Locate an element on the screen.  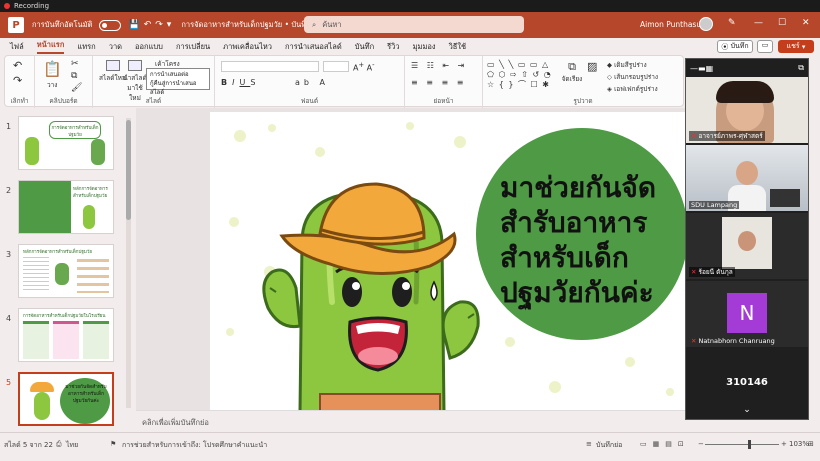
shape-fill-button: ◆ เติมสีรูปร่าง is located at coordinates (627, 65).